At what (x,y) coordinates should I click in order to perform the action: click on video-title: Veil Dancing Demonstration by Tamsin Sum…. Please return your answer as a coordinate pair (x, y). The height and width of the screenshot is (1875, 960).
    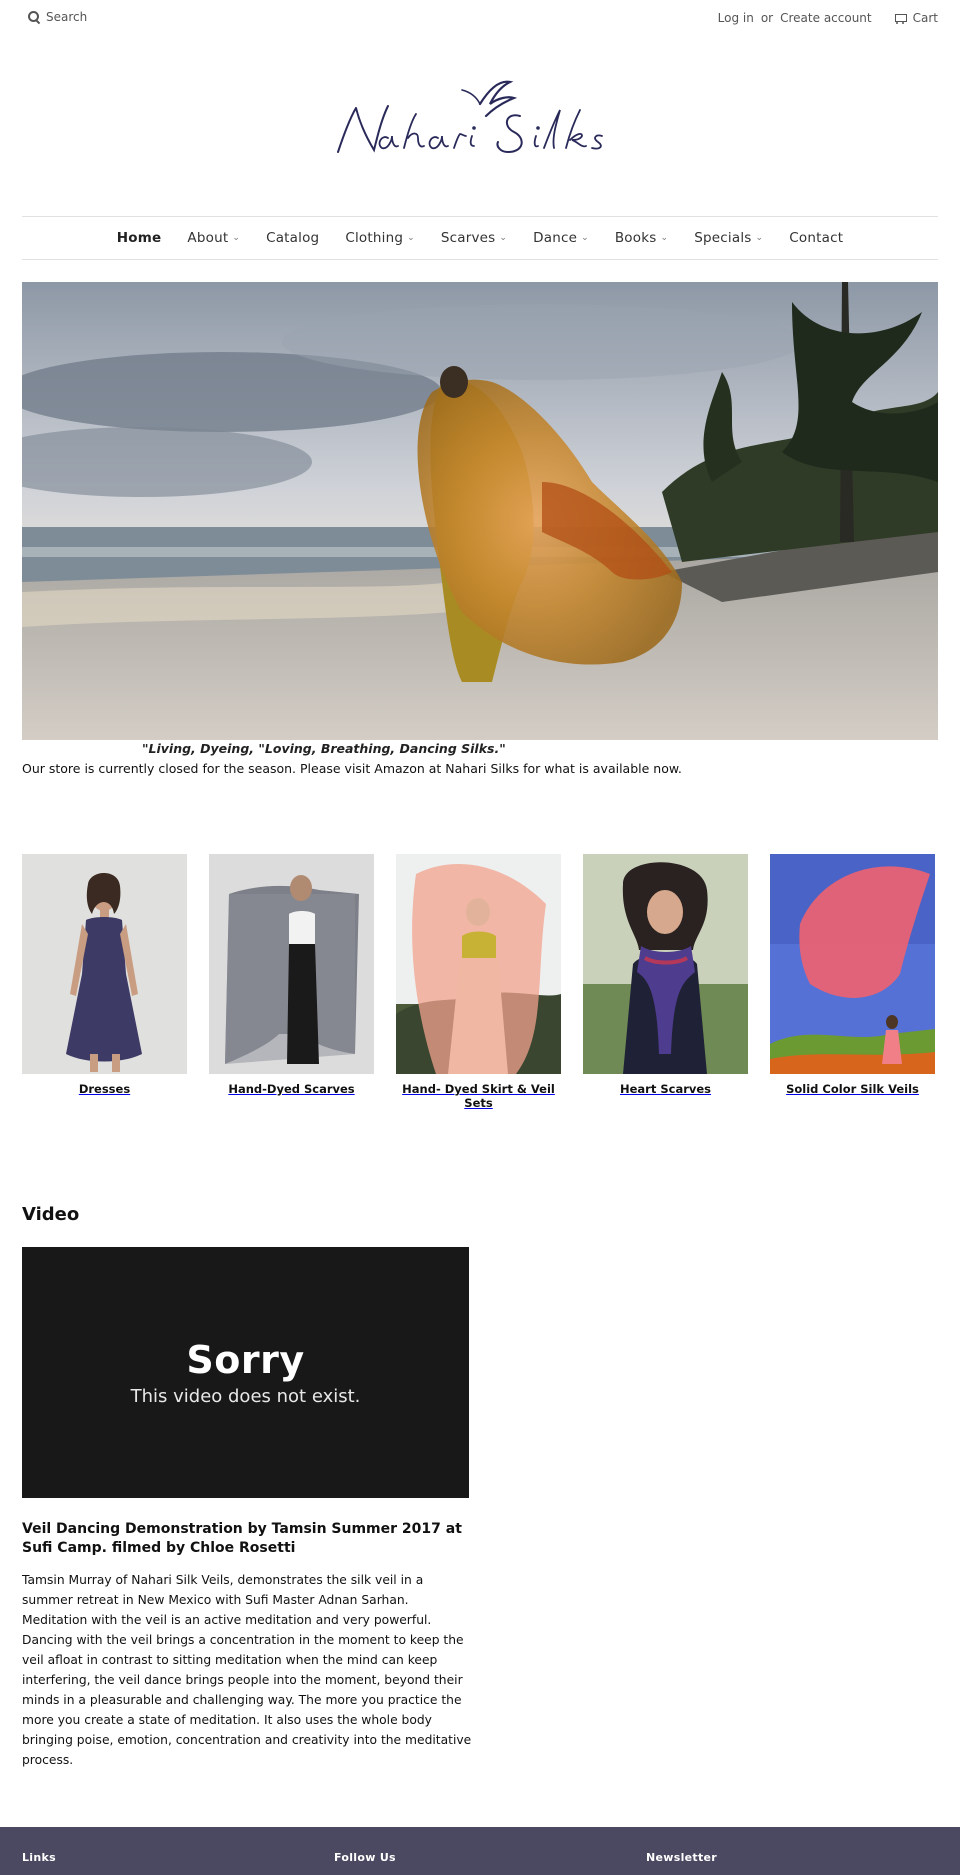
    Looking at the image, I should click on (242, 1538).